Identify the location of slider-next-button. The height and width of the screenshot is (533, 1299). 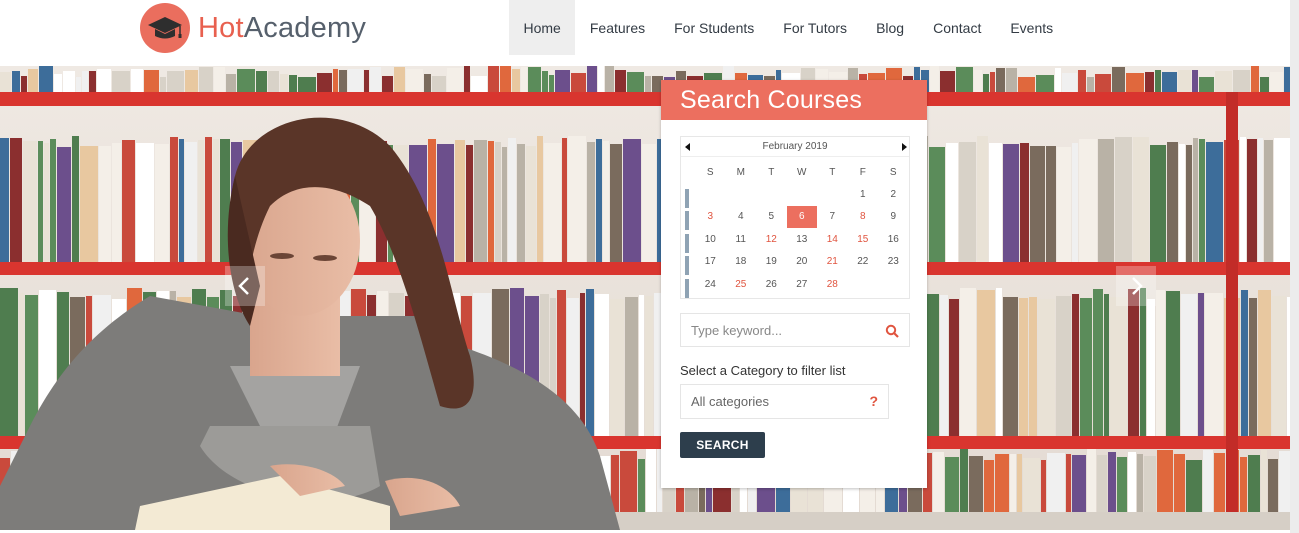
(1136, 286).